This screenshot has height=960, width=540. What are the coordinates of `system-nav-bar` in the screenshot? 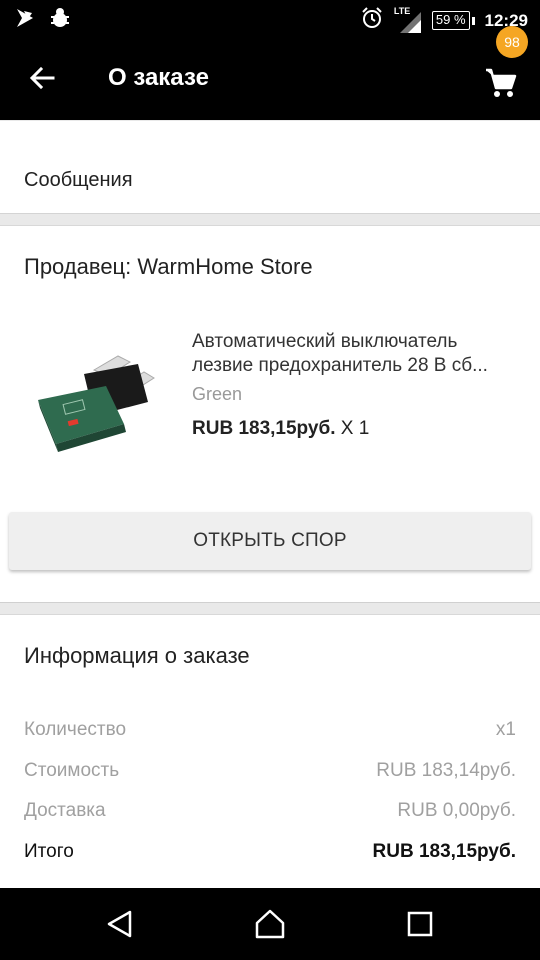 It's located at (270, 924).